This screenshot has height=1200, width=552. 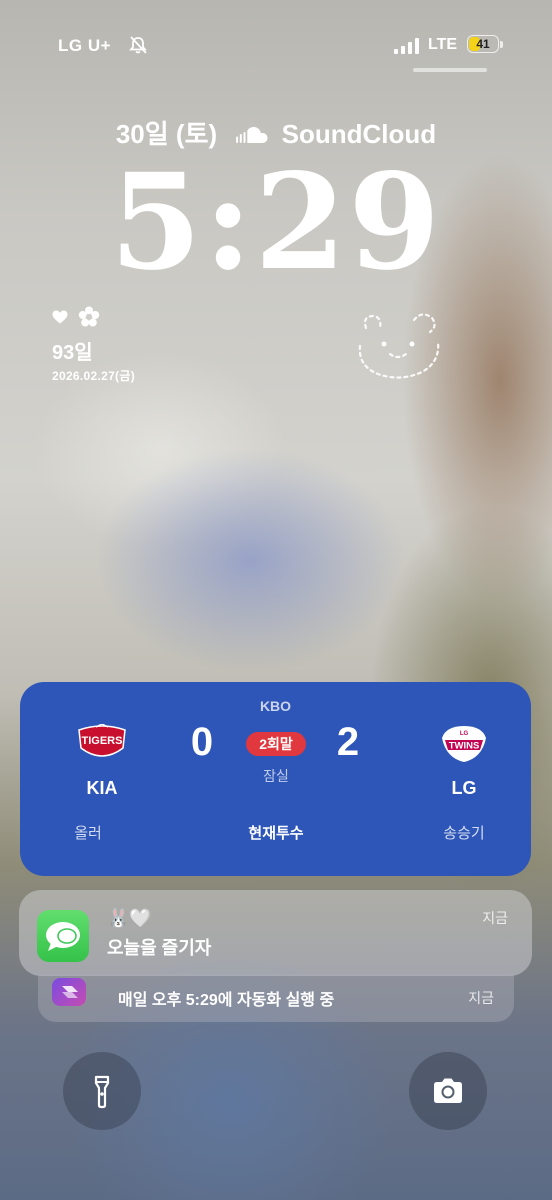 I want to click on lg-twins-logo: LG TWINS, so click(x=464, y=744).